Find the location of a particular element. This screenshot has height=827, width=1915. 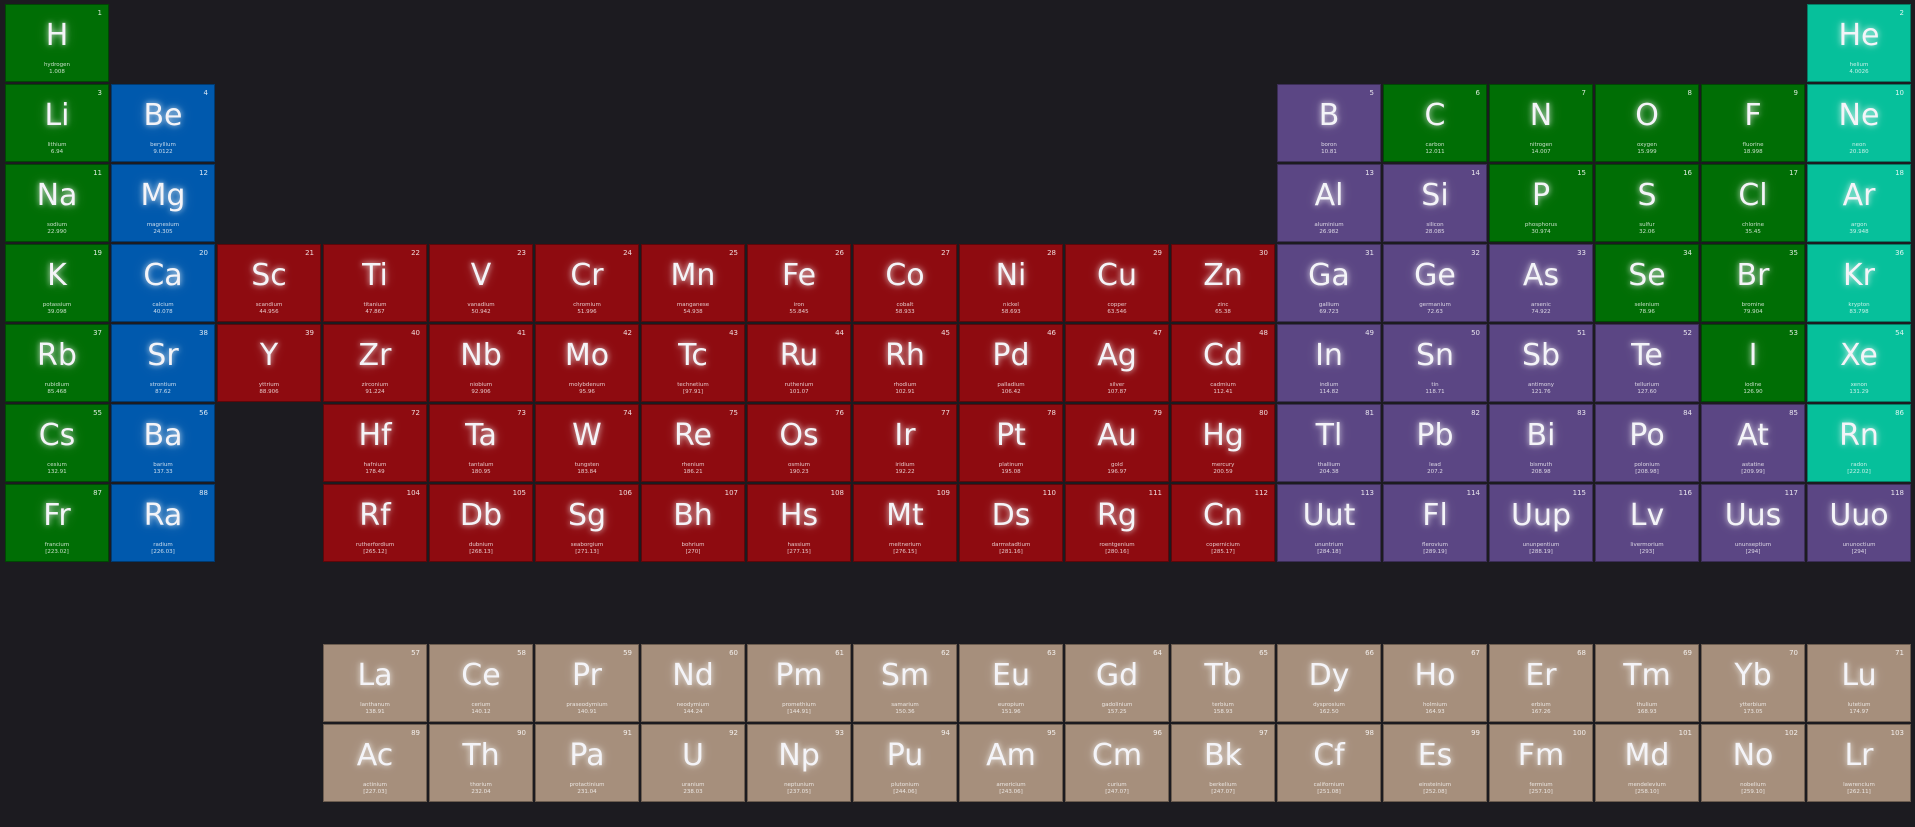

element-tile-nd: 60 Nd neodymium 144.24 is located at coordinates (693, 683).